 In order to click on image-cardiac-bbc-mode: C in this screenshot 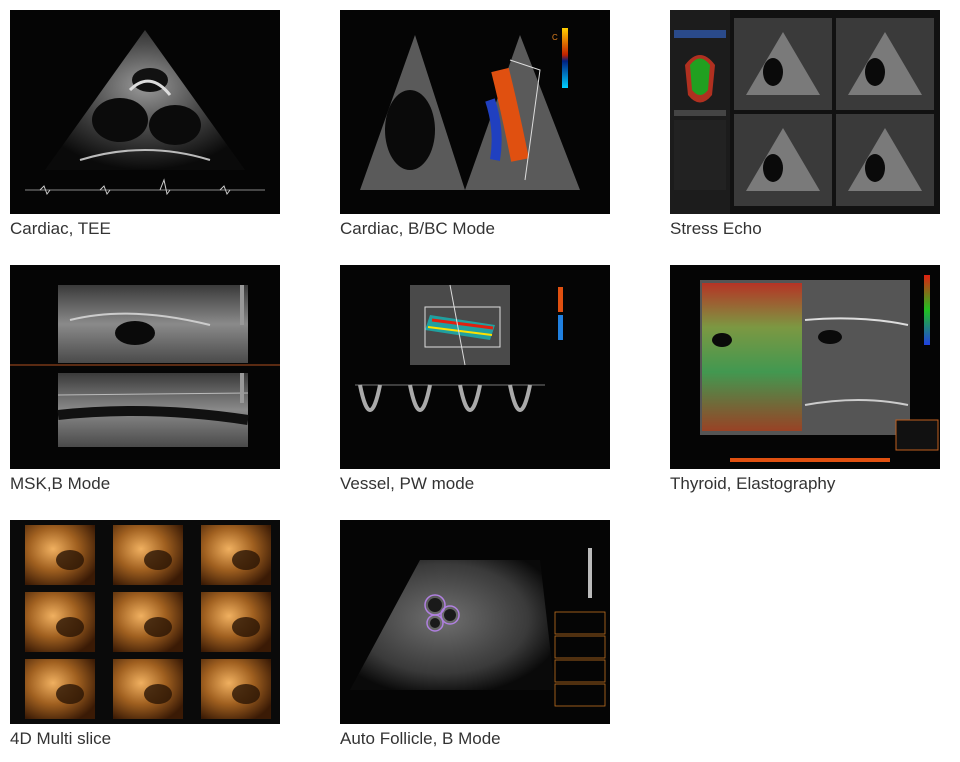, I will do `click(475, 112)`.